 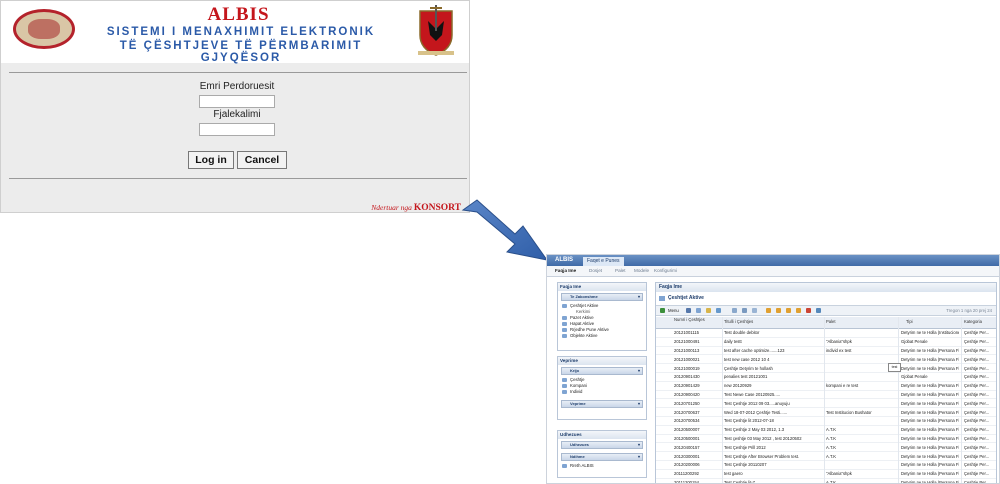 I want to click on last-page-icon, so click(x=798, y=310).